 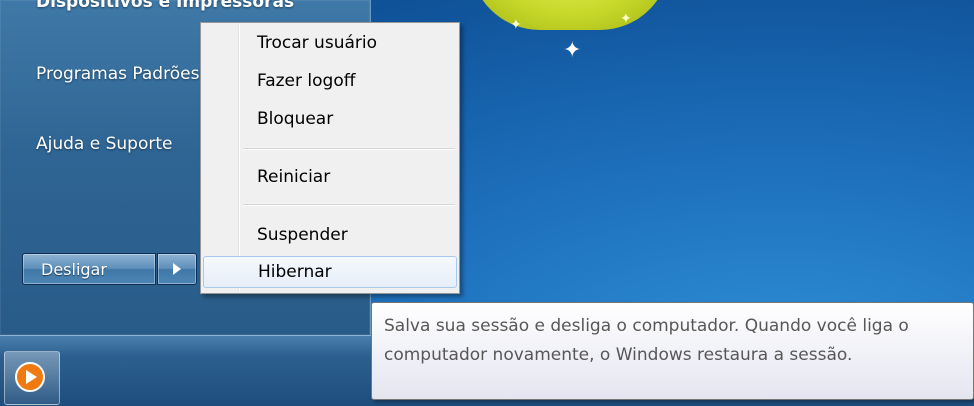 I want to click on start-link-devices-printers: Dispositivos e Impressoras, so click(x=165, y=6).